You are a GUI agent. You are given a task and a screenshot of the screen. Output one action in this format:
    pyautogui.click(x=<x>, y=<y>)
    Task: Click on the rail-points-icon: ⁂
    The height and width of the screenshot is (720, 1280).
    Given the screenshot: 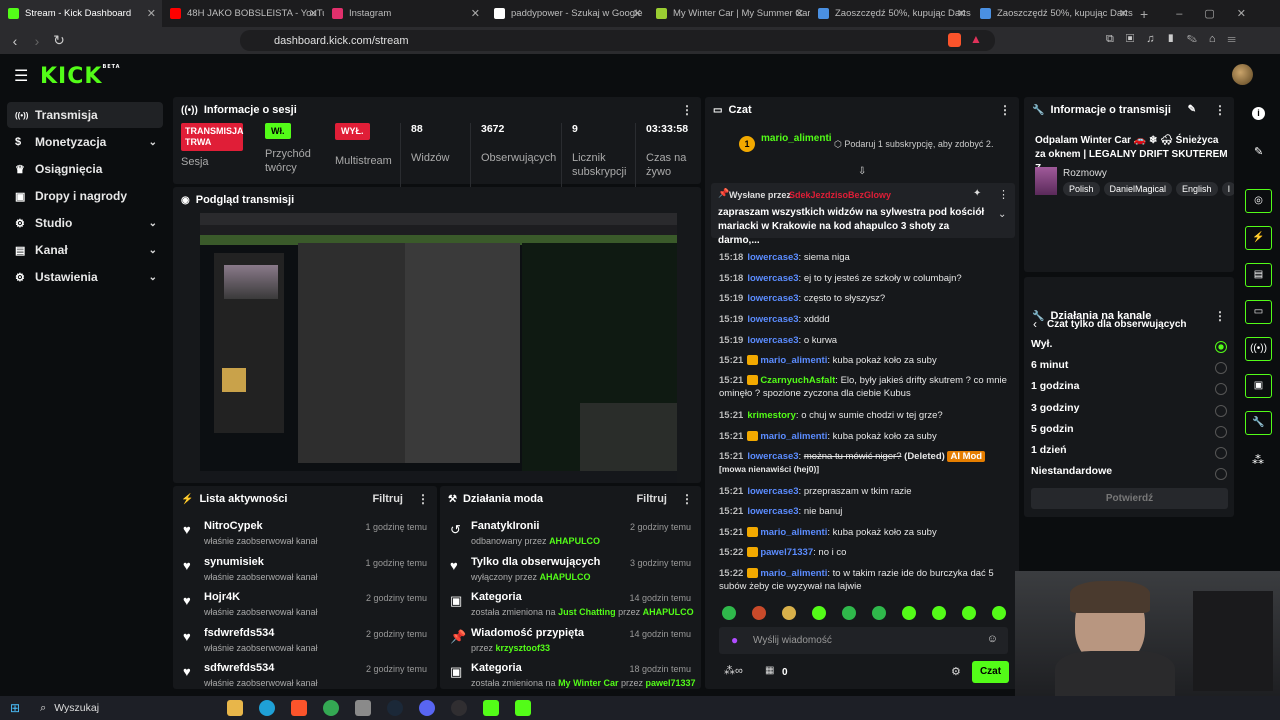 What is the action you would take?
    pyautogui.click(x=1258, y=460)
    